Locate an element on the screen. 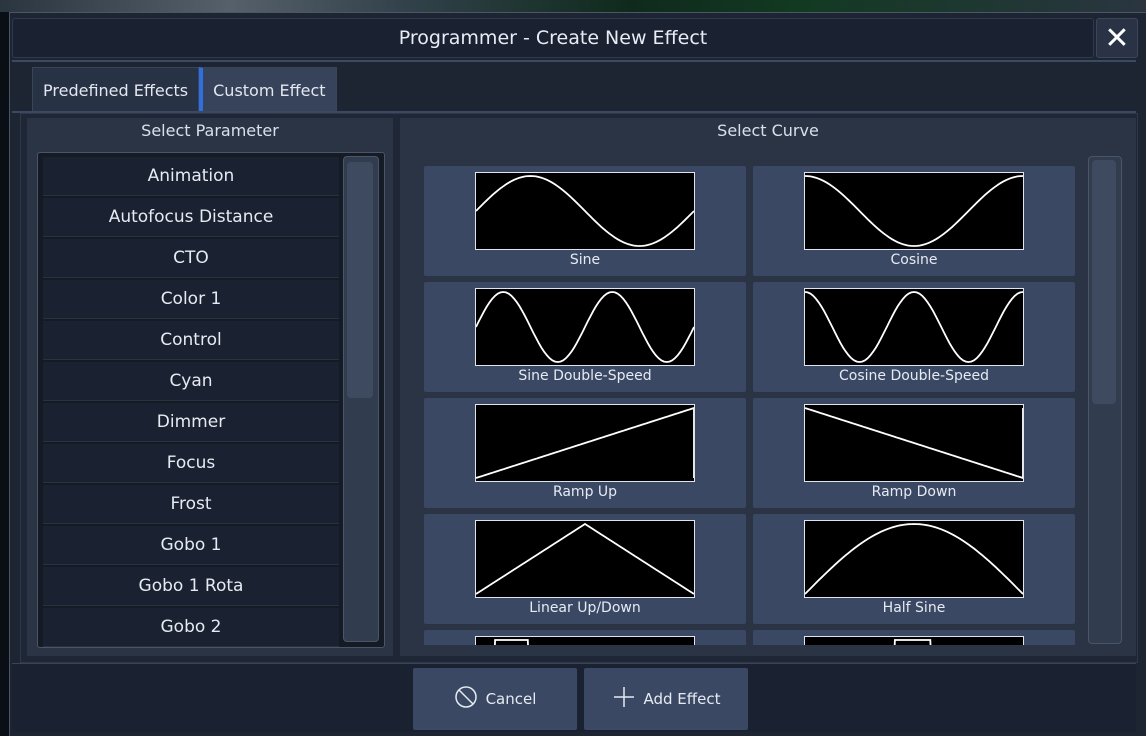 The height and width of the screenshot is (736, 1146). parameter-label: Dimmer is located at coordinates (191, 422).